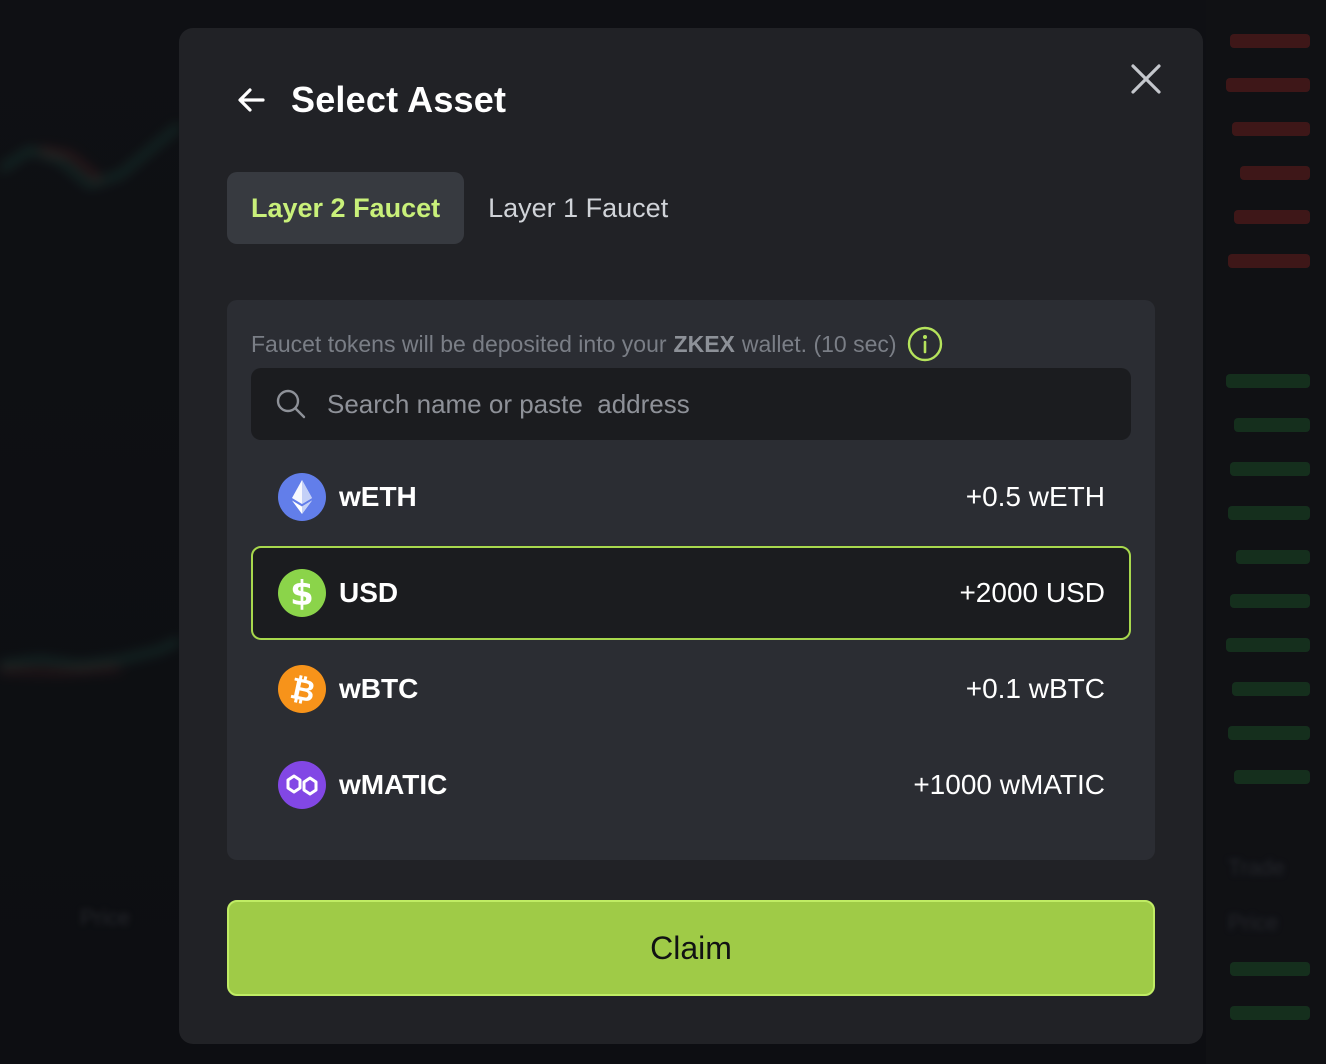 The image size is (1326, 1064). I want to click on asset-name: wETH, so click(378, 496).